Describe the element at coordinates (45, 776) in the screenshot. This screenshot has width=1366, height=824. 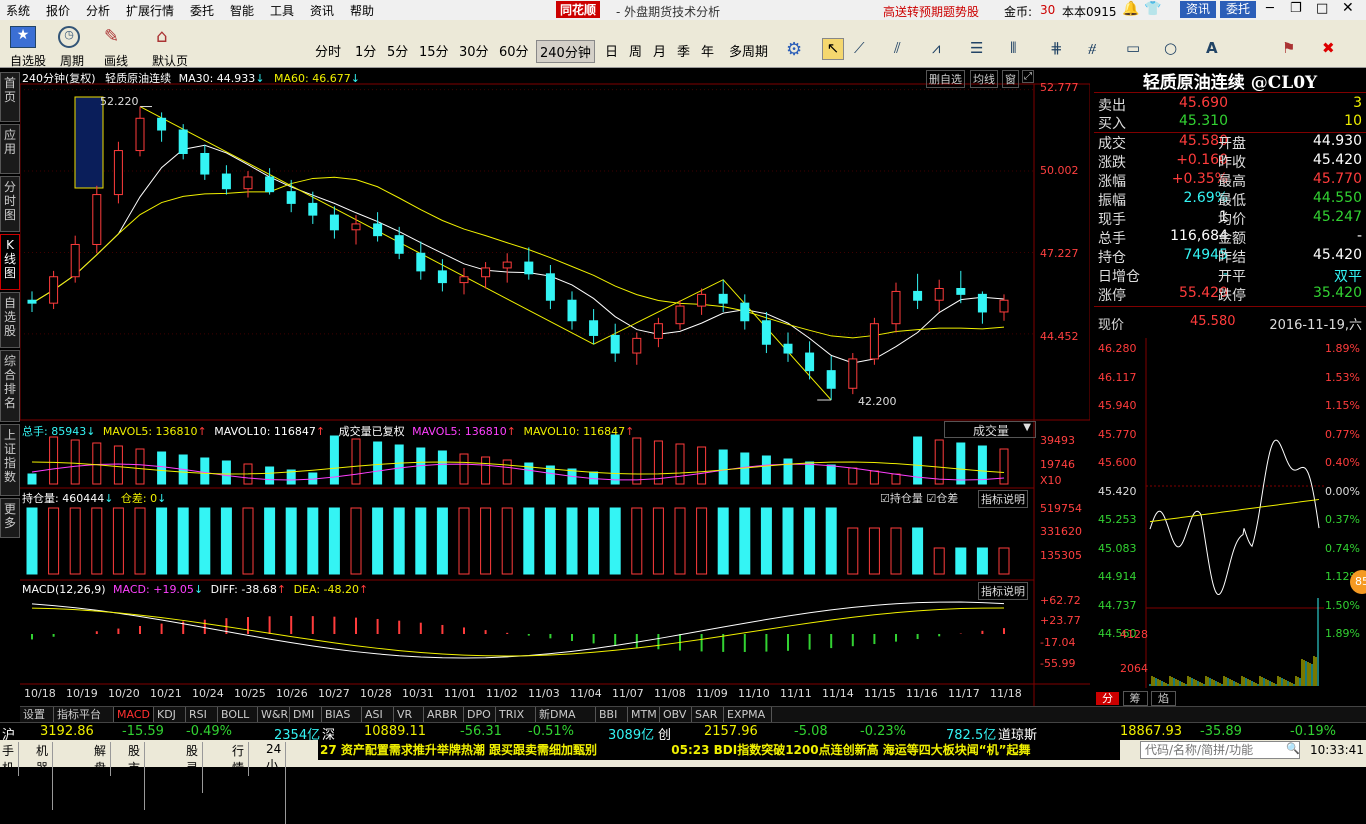
I see `status-item: 机器问答` at that location.